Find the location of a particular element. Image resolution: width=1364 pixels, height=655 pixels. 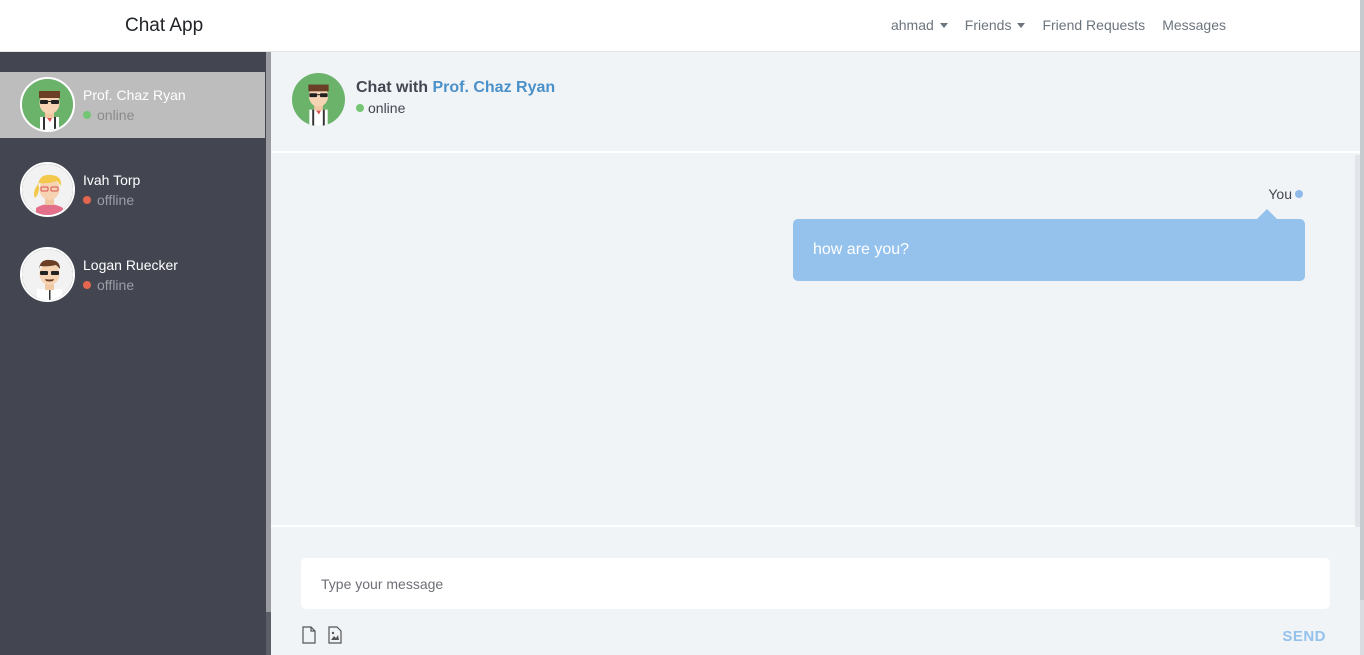

chat-title-name: Prof. Chaz Ryan is located at coordinates (494, 87).